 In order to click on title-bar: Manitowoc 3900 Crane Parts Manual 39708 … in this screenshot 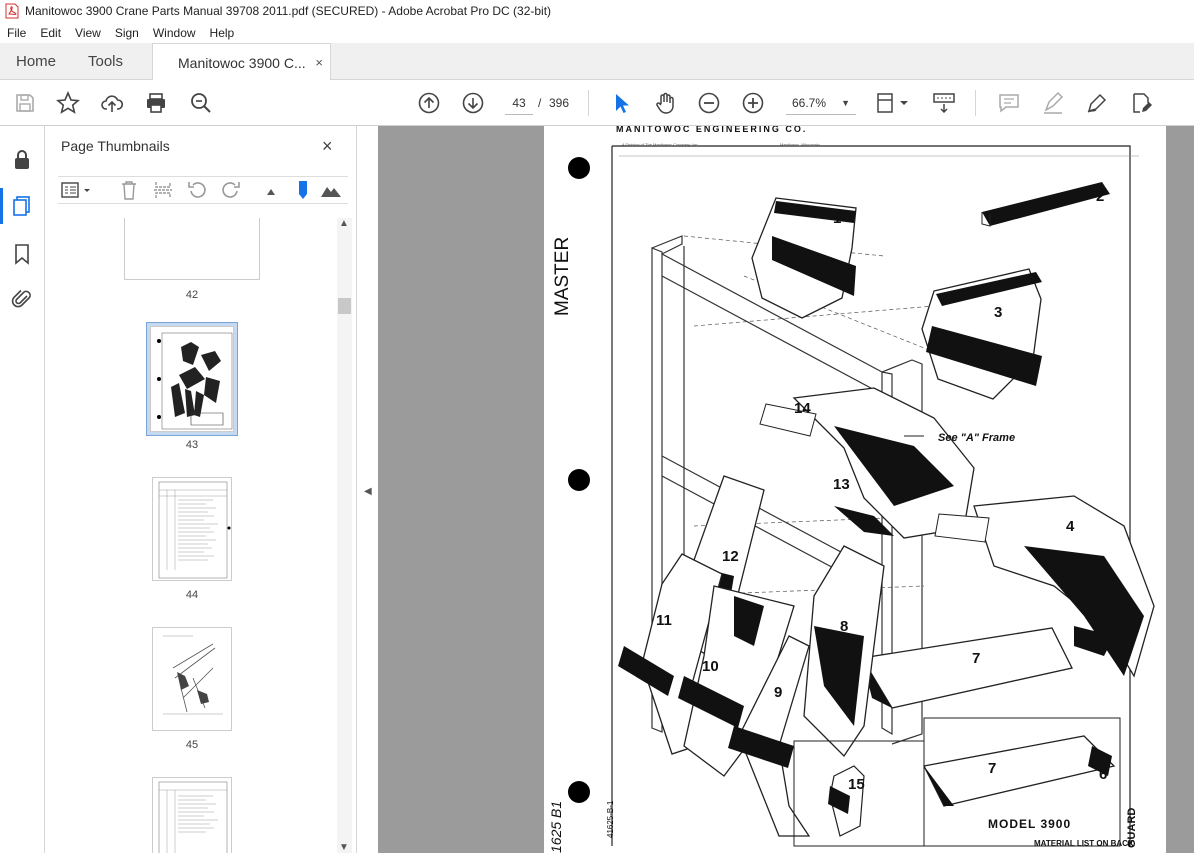, I will do `click(597, 11)`.